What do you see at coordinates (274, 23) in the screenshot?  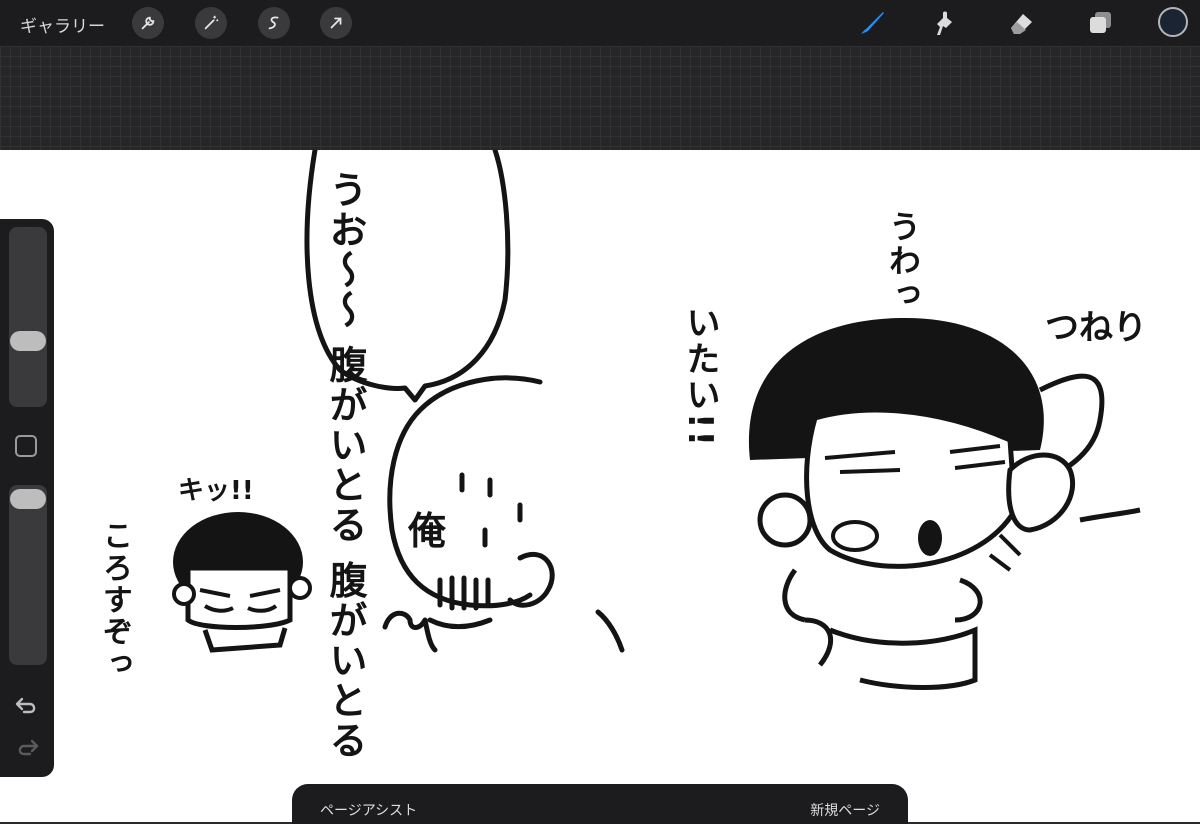 I see `selection-icon` at bounding box center [274, 23].